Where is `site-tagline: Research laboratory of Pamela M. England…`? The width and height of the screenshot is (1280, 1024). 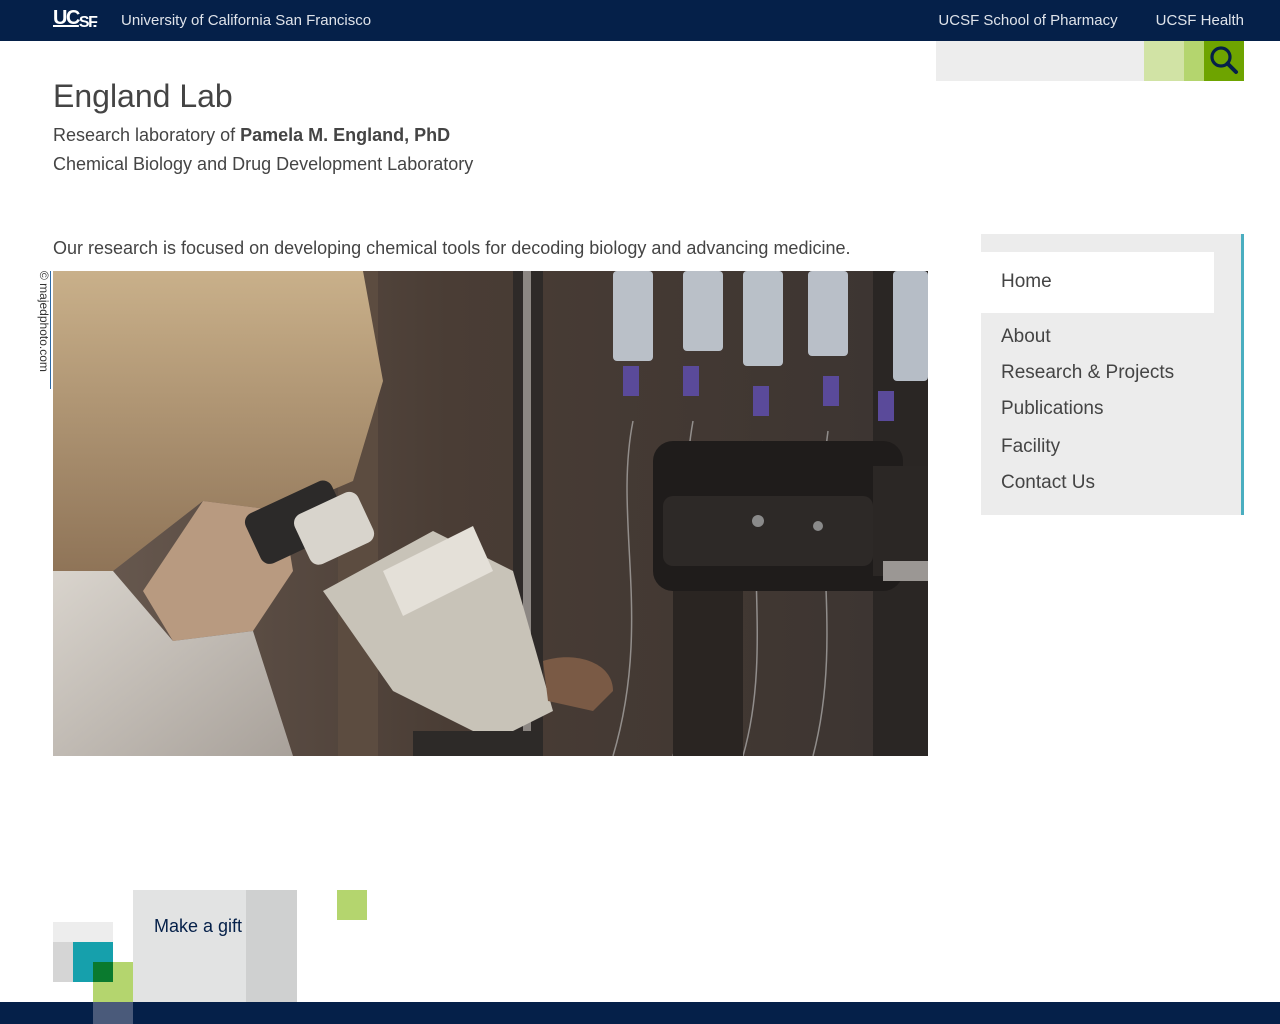 site-tagline: Research laboratory of Pamela M. England… is located at coordinates (251, 135).